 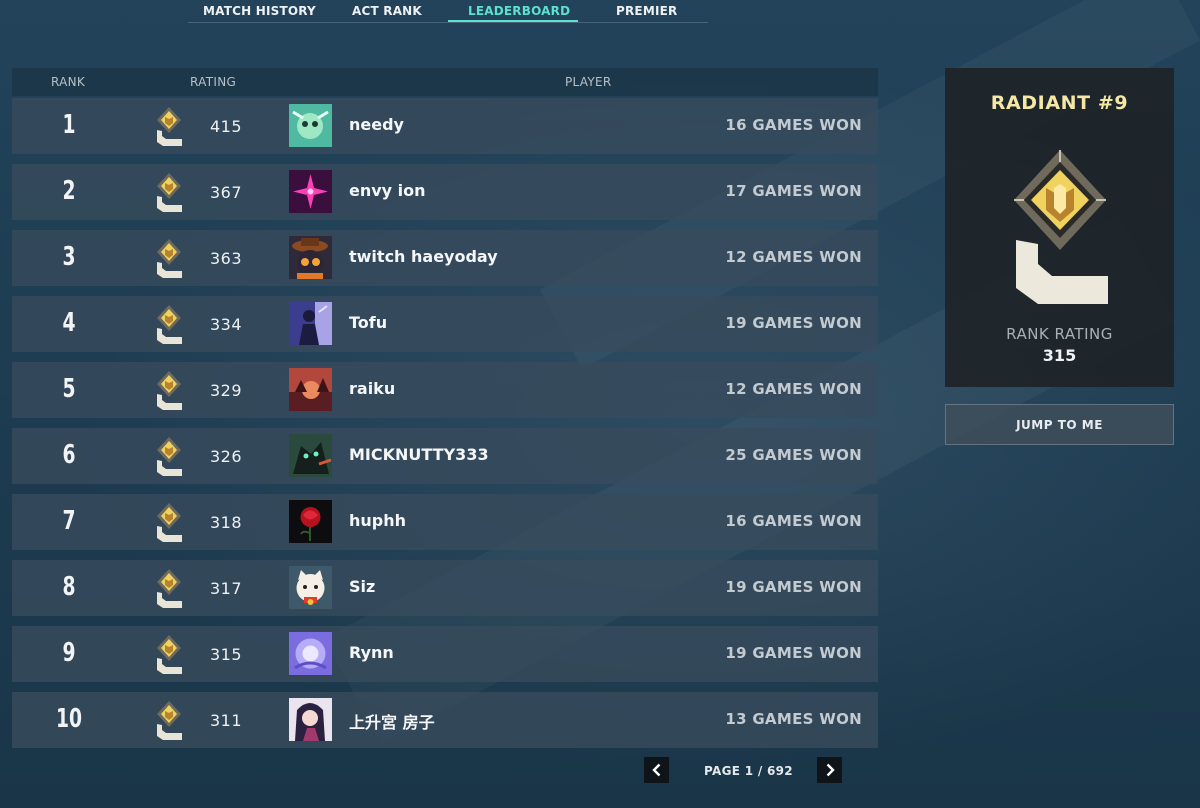 What do you see at coordinates (372, 388) in the screenshot?
I see `player-name: raiku` at bounding box center [372, 388].